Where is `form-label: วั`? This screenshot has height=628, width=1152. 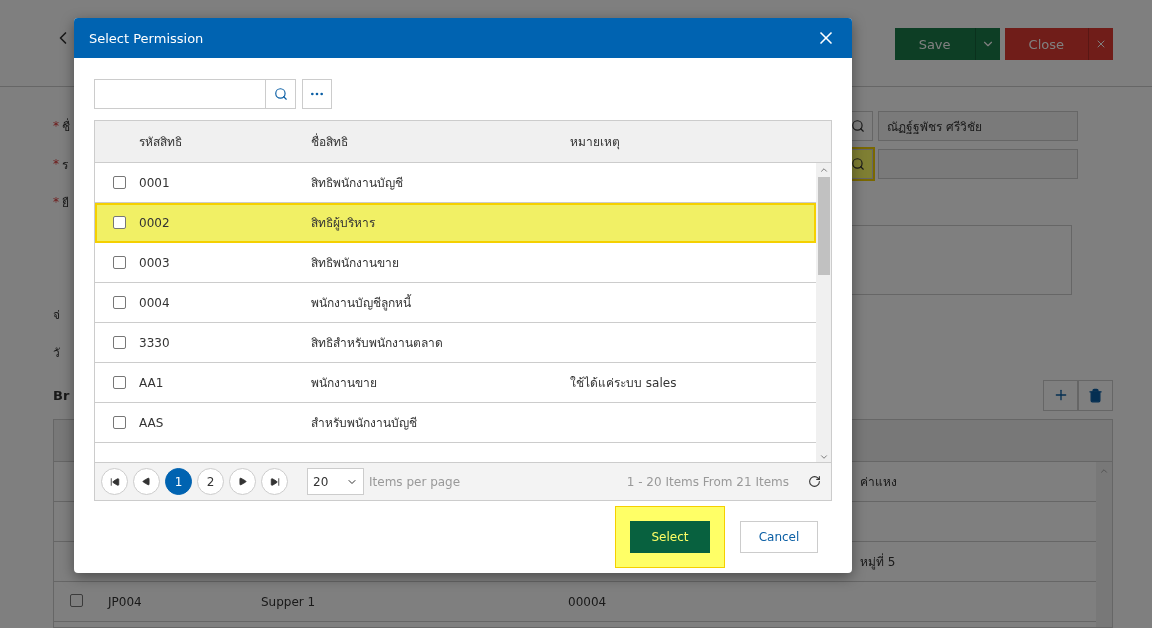 form-label: วั is located at coordinates (56, 353).